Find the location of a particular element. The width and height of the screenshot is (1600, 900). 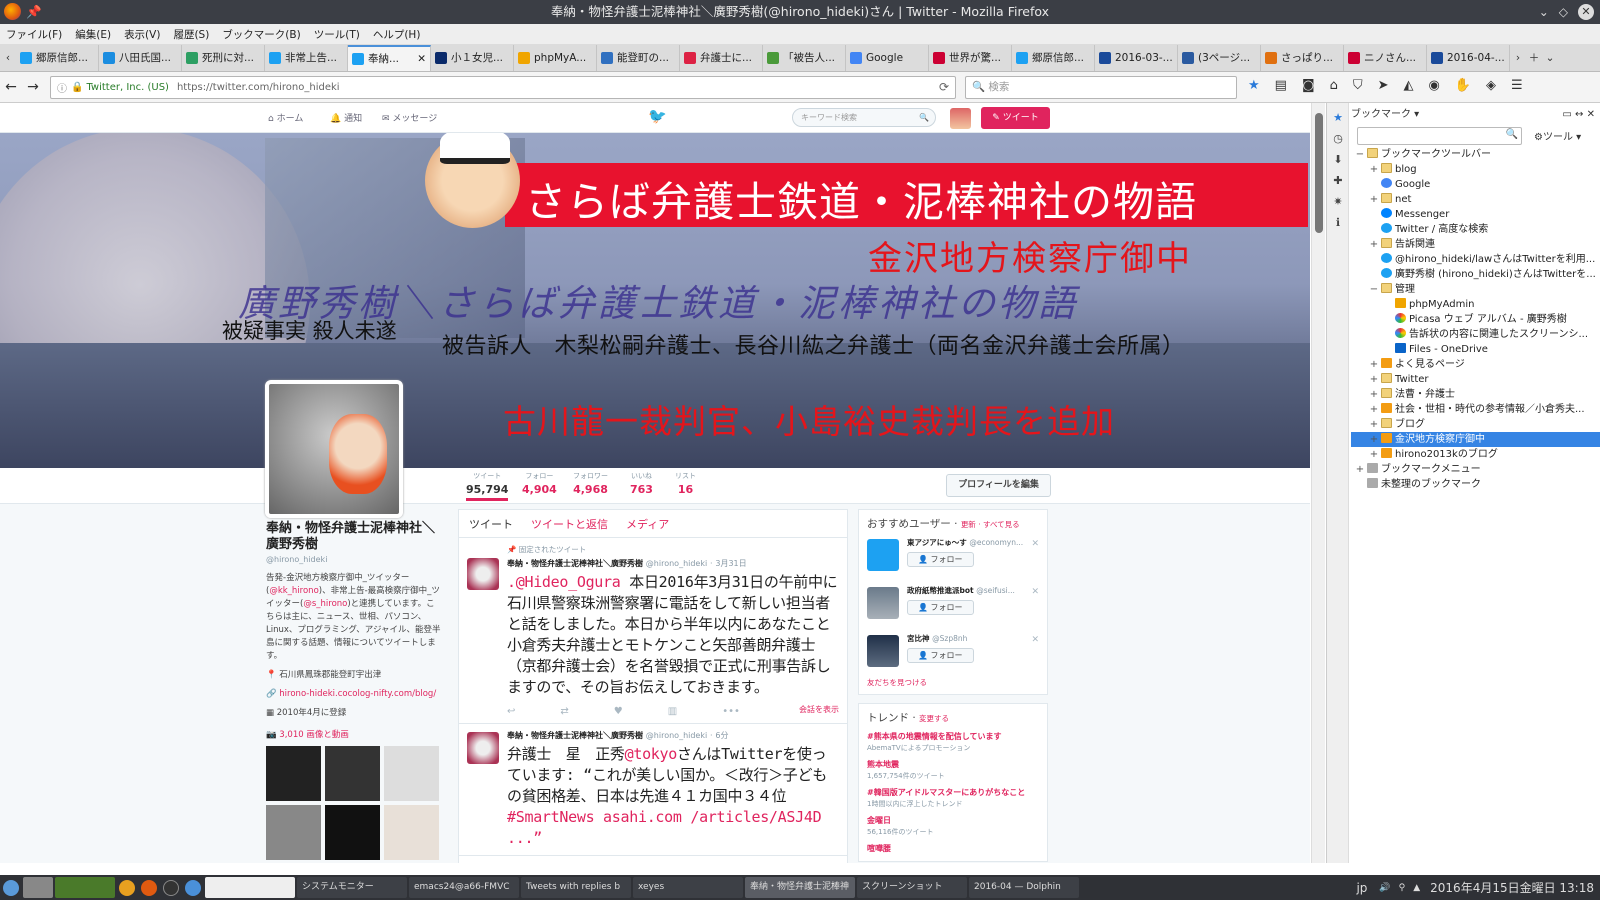

bookmark-item: + 金沢地方検察庁御中 is located at coordinates (1475, 439).